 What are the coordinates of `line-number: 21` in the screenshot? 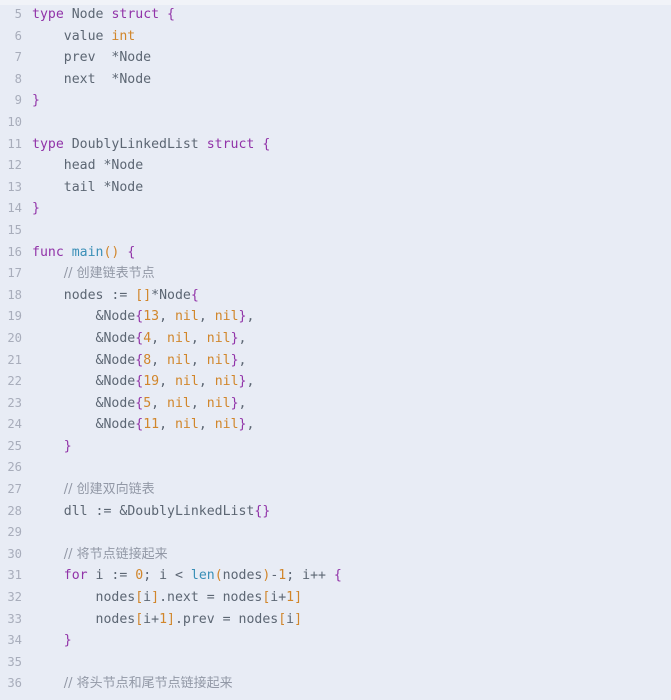 It's located at (14, 359).